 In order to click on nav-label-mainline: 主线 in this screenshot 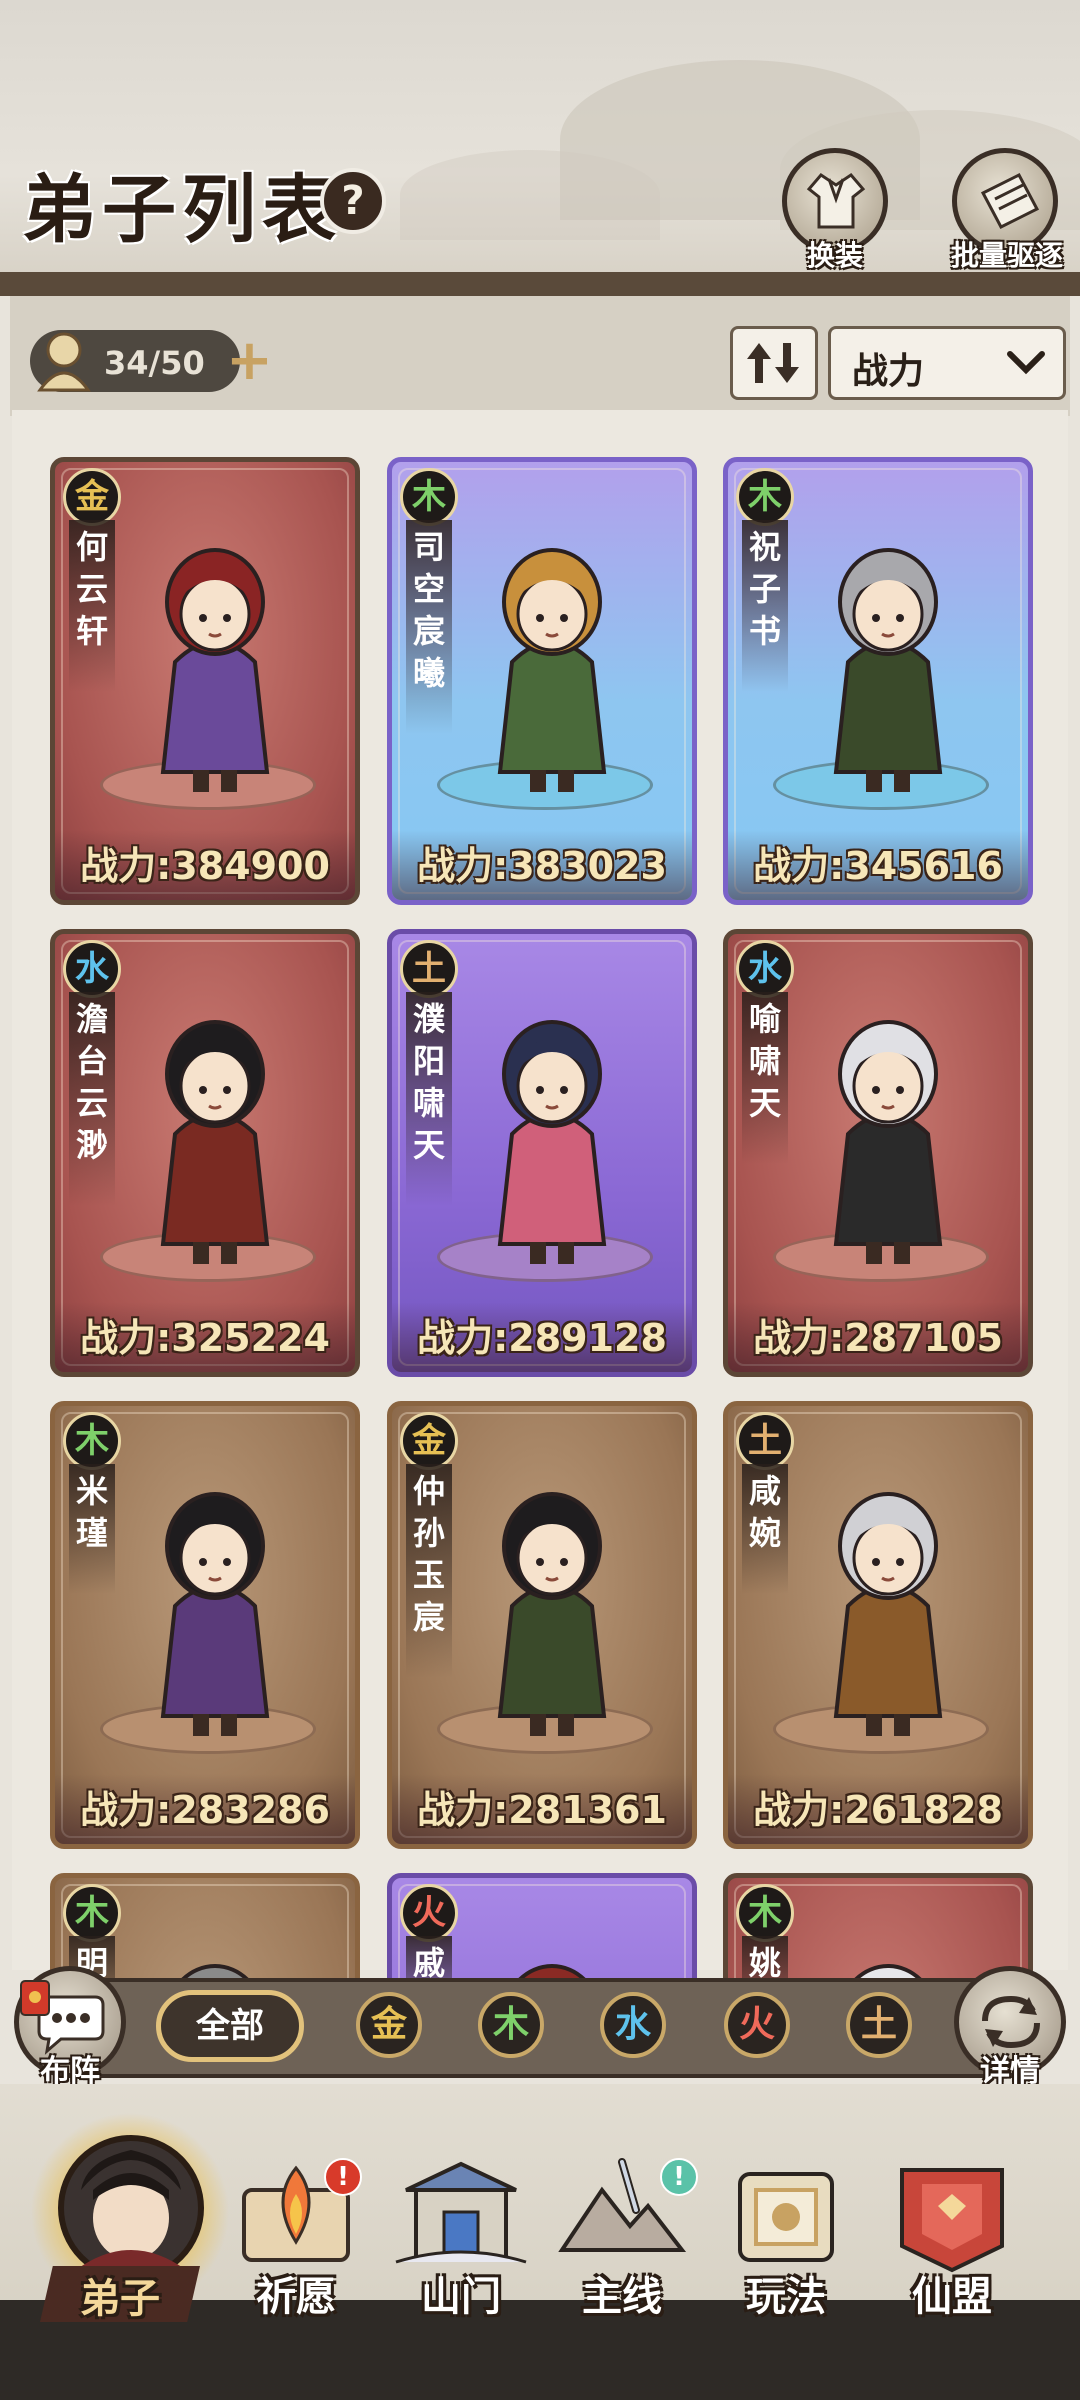, I will do `click(622, 2297)`.